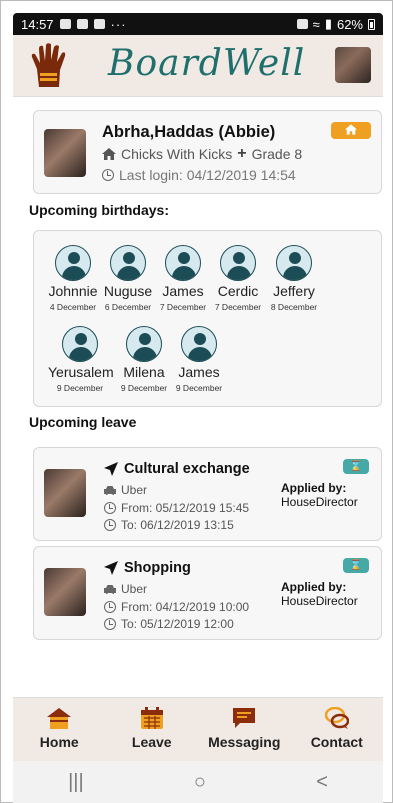  I want to click on battery-icon, so click(371, 24).